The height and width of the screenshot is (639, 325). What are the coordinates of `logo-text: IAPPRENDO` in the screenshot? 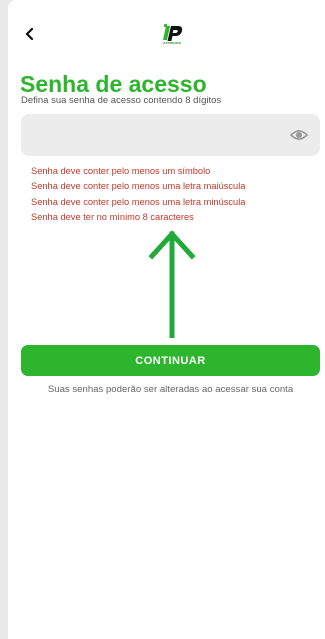 It's located at (172, 43).